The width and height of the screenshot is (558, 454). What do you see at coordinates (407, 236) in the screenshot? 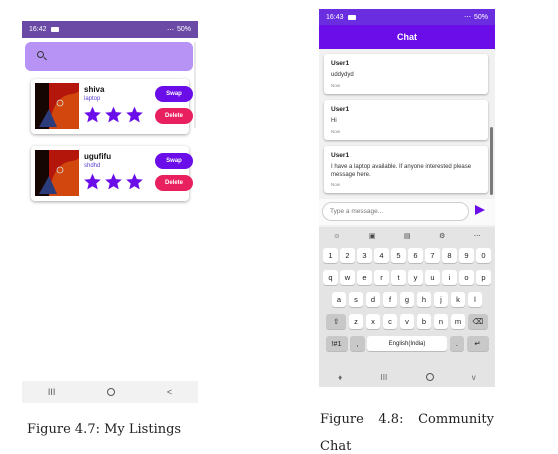
I see `clipboard-icon: ▤` at bounding box center [407, 236].